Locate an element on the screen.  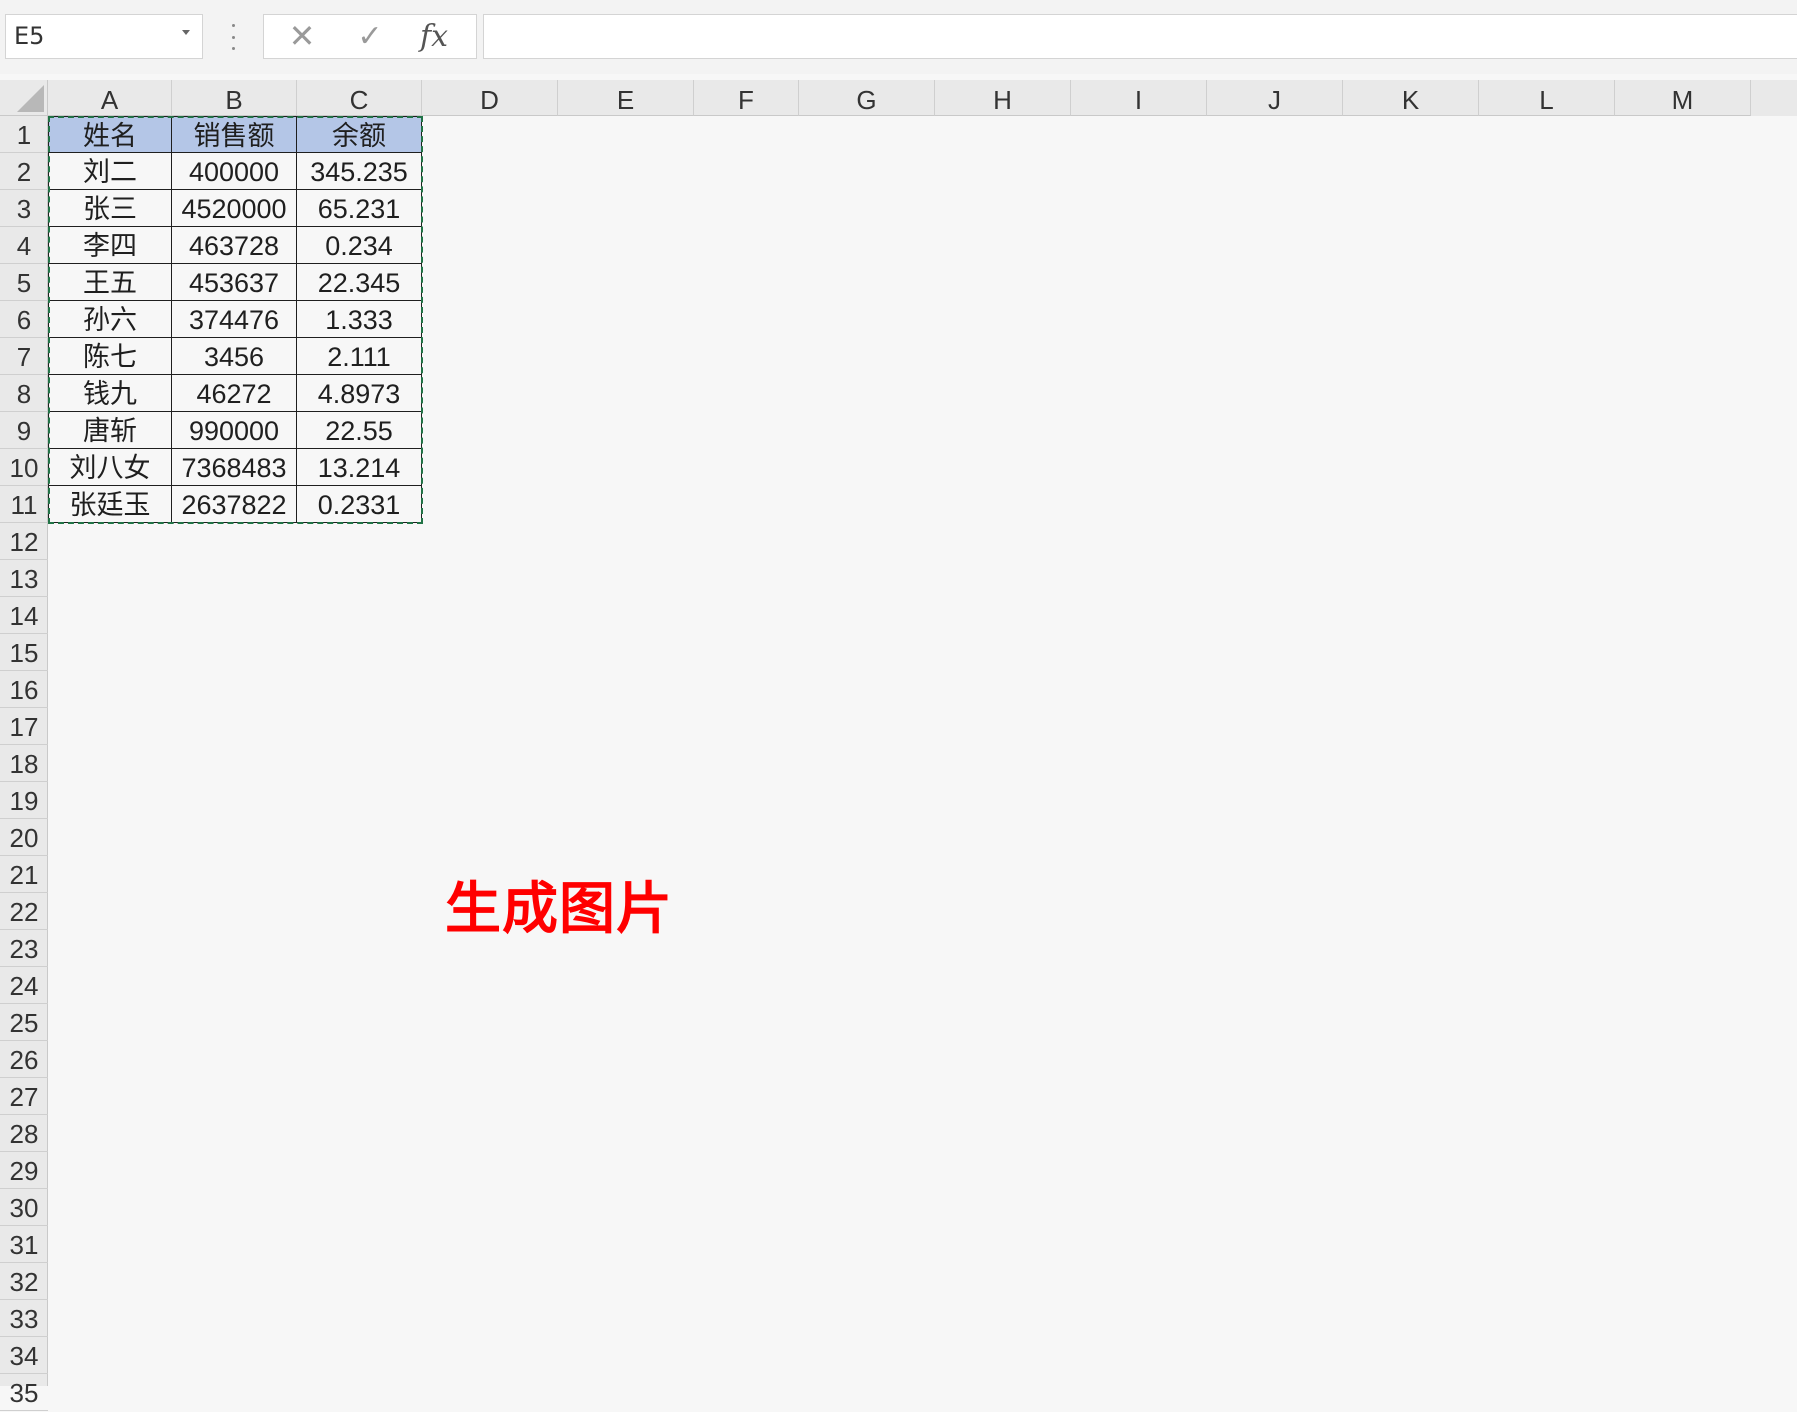
name-box-value: E5 is located at coordinates (29, 36).